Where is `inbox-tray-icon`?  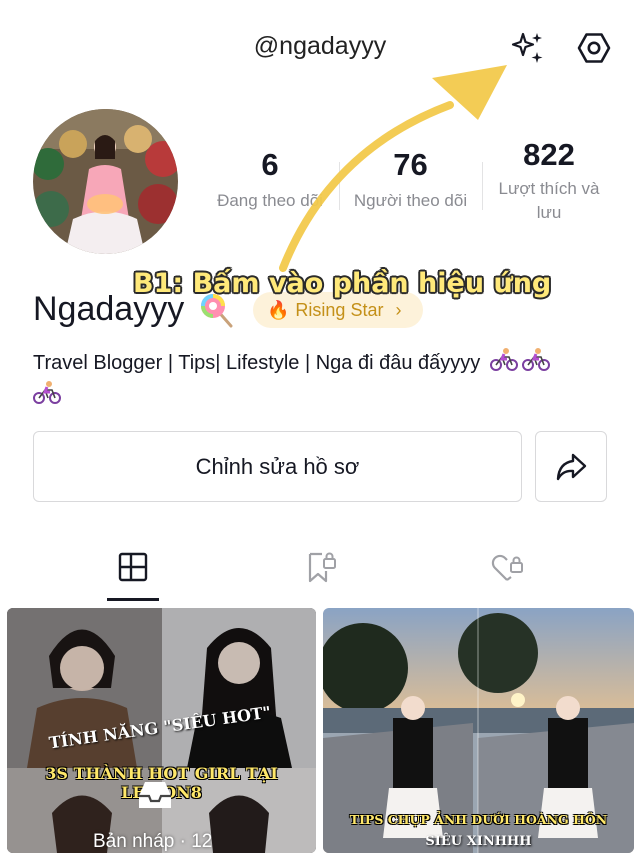
inbox-tray-icon is located at coordinates (155, 796).